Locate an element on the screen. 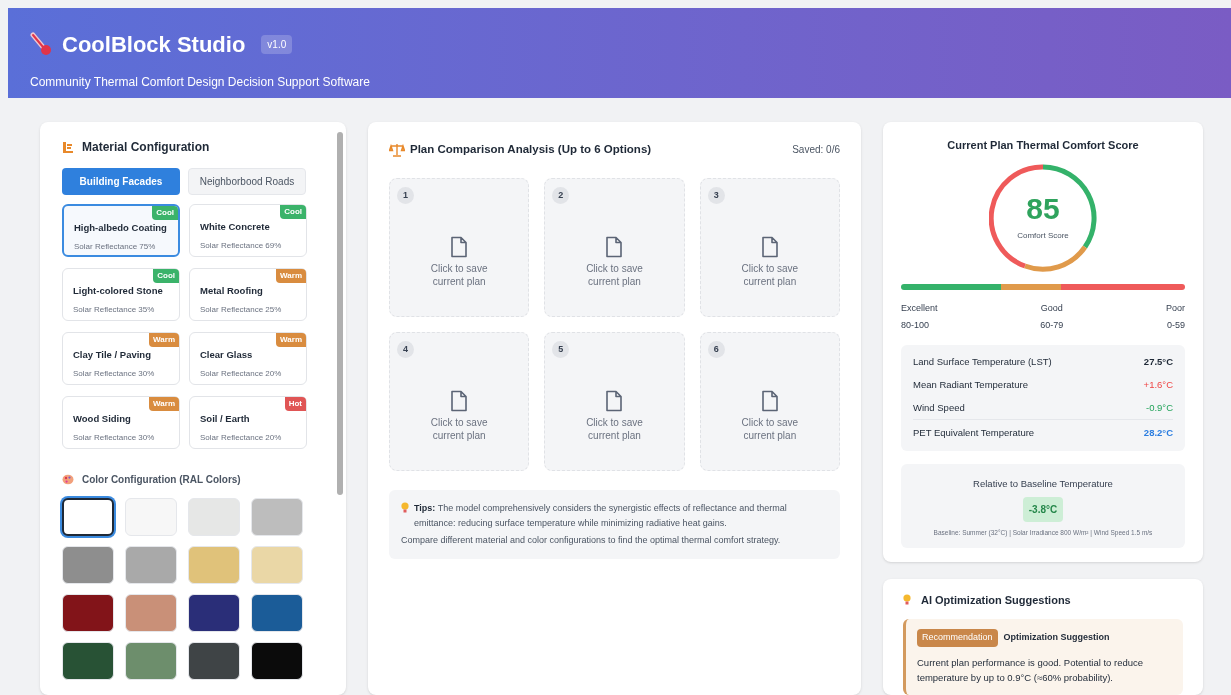 The image size is (1231, 695). material-name: Clay Tile / Paving is located at coordinates (112, 355).